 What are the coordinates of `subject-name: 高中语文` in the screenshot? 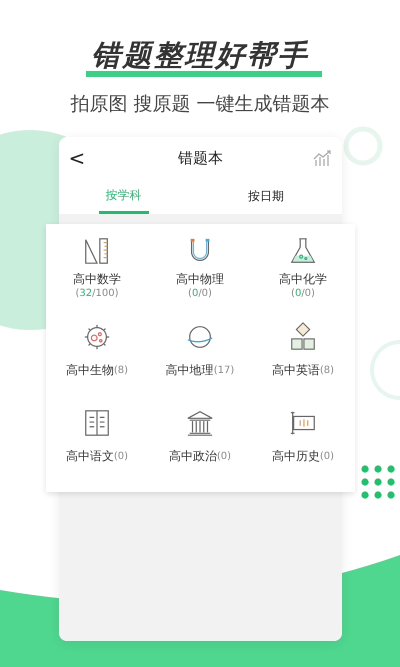 It's located at (90, 456).